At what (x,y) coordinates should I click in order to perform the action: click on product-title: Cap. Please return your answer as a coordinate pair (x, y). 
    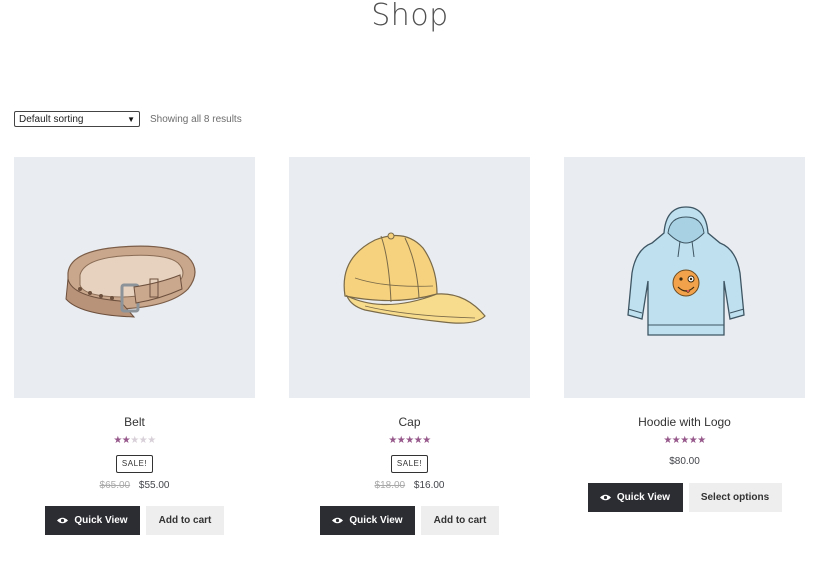
    Looking at the image, I should click on (409, 422).